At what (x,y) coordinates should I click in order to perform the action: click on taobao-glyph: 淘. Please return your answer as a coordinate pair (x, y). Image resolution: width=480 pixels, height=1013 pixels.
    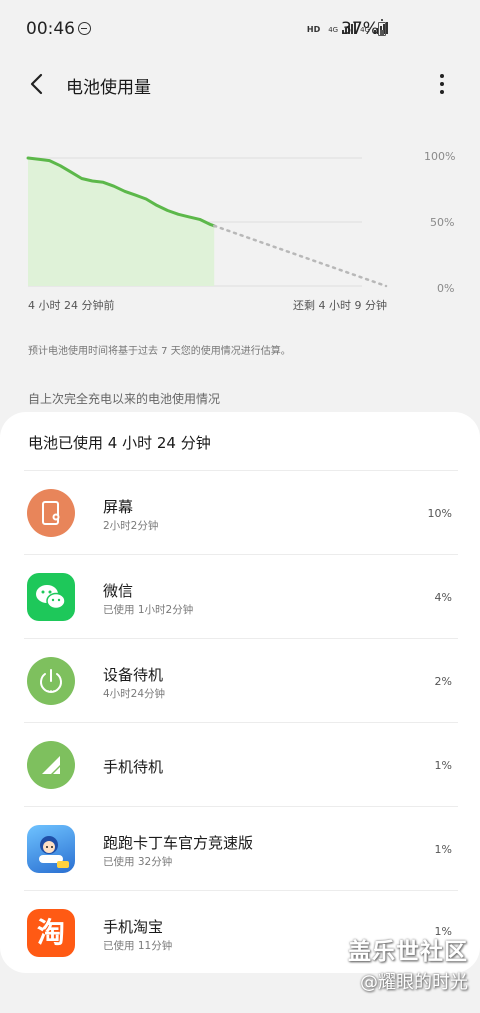
    Looking at the image, I should click on (50, 932).